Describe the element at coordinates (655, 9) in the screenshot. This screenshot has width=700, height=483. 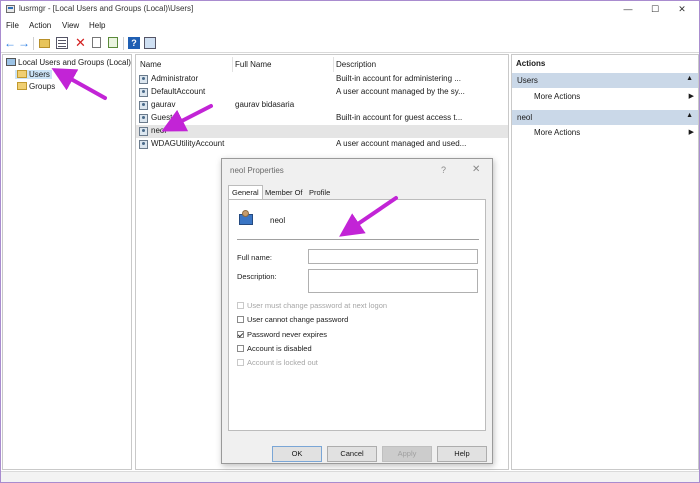
I see `maximize-button: ☐` at that location.